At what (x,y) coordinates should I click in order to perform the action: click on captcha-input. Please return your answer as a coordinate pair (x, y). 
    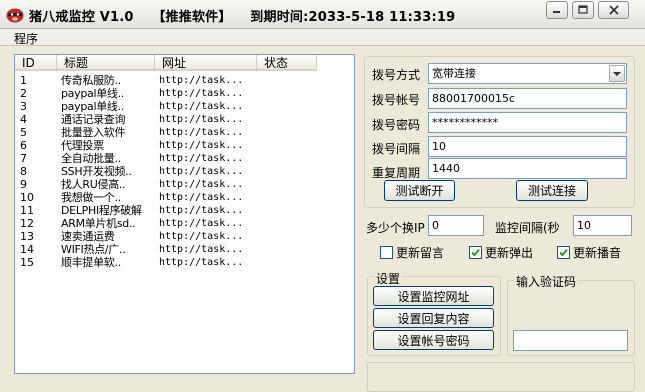
    Looking at the image, I should click on (570, 340).